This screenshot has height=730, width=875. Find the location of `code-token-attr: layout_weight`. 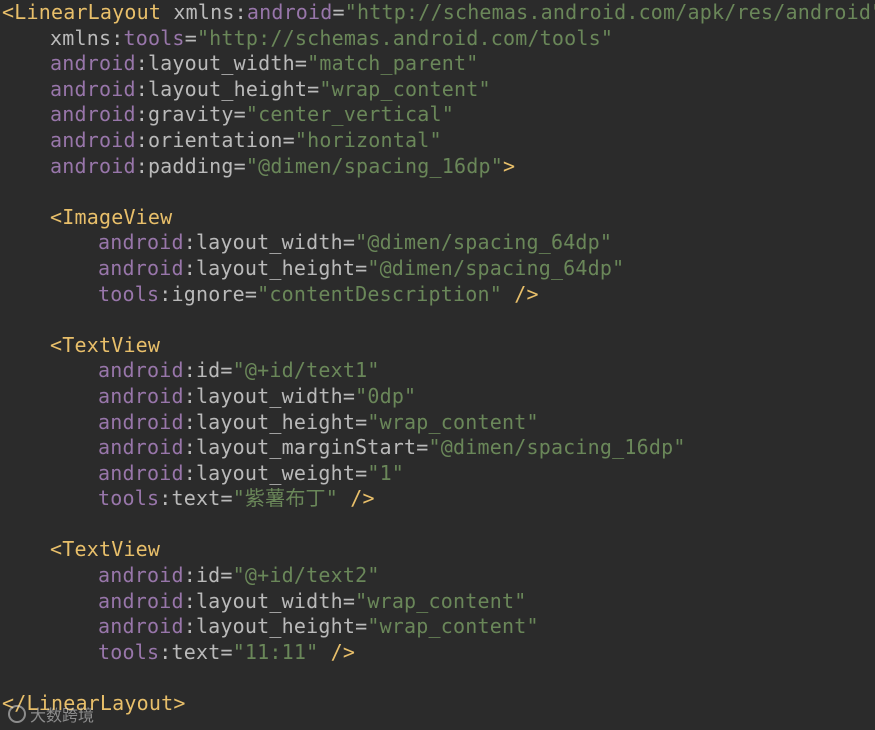

code-token-attr: layout_weight is located at coordinates (275, 472).